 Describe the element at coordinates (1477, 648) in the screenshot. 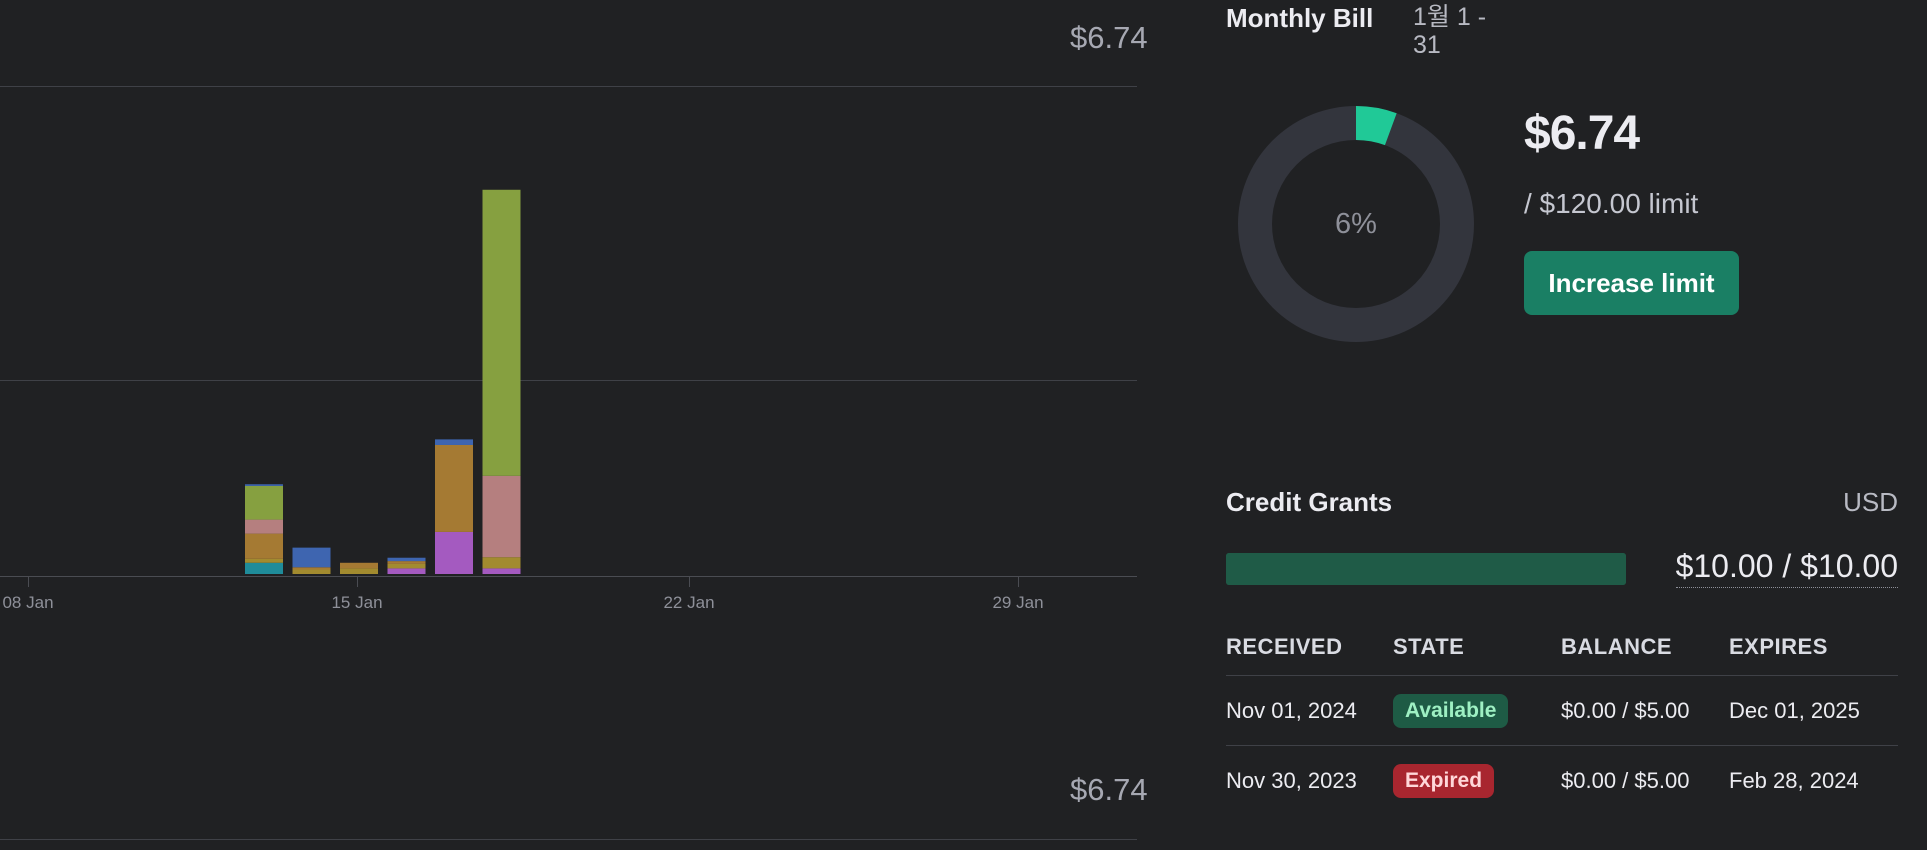

I see `column-header-state: STATE` at that location.